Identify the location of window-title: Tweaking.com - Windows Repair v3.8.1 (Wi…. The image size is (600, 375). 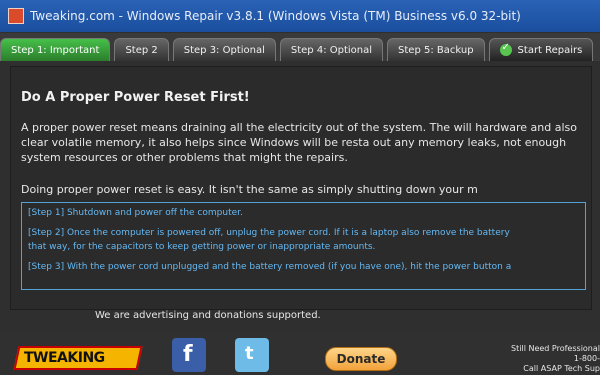
(275, 16).